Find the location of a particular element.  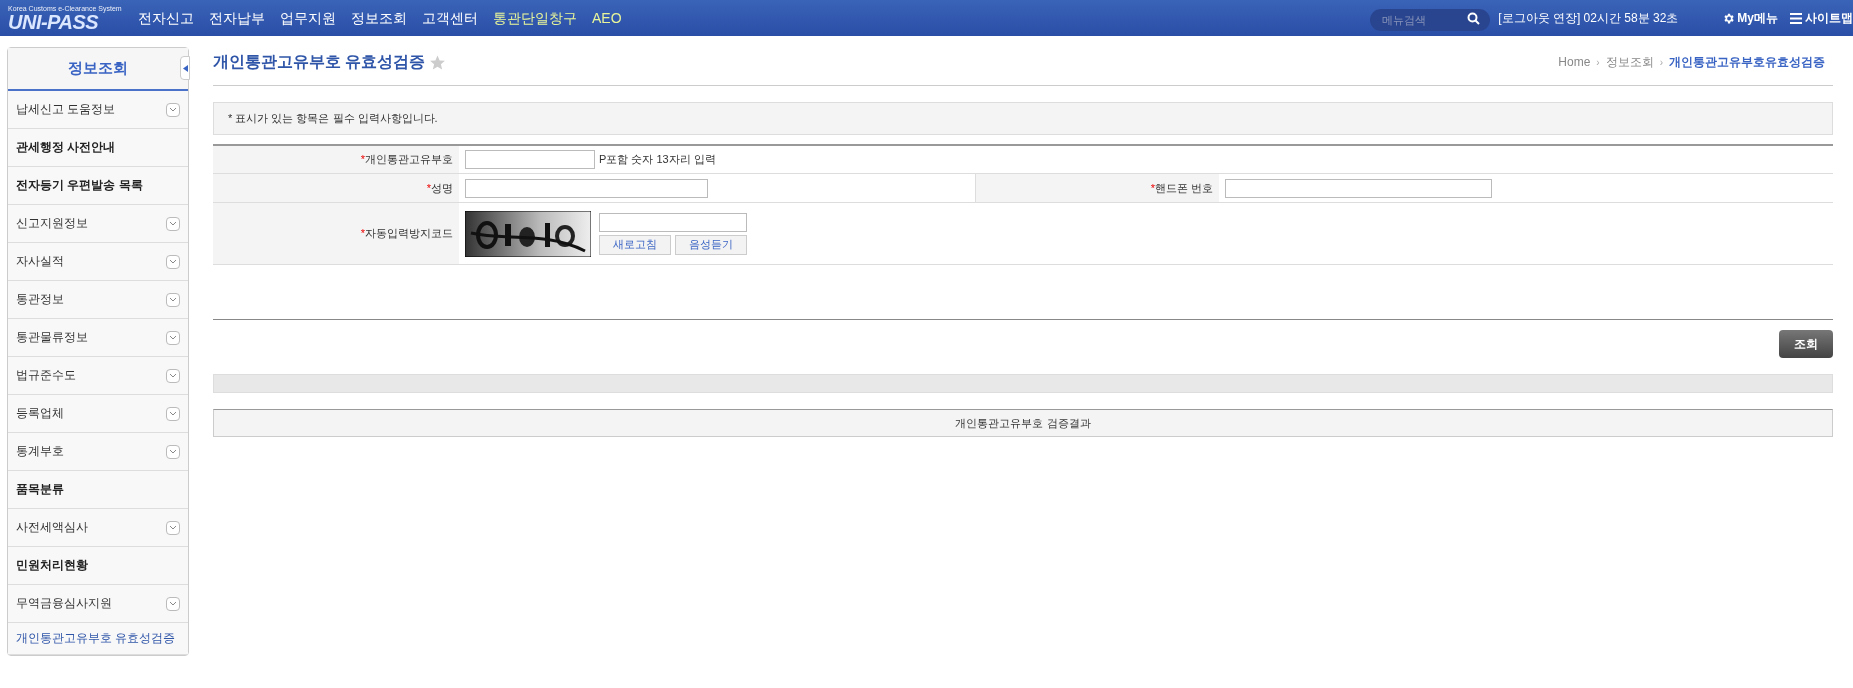

session-timer: [로그아웃 연장] 02시간 58분 32초 is located at coordinates (1588, 18).